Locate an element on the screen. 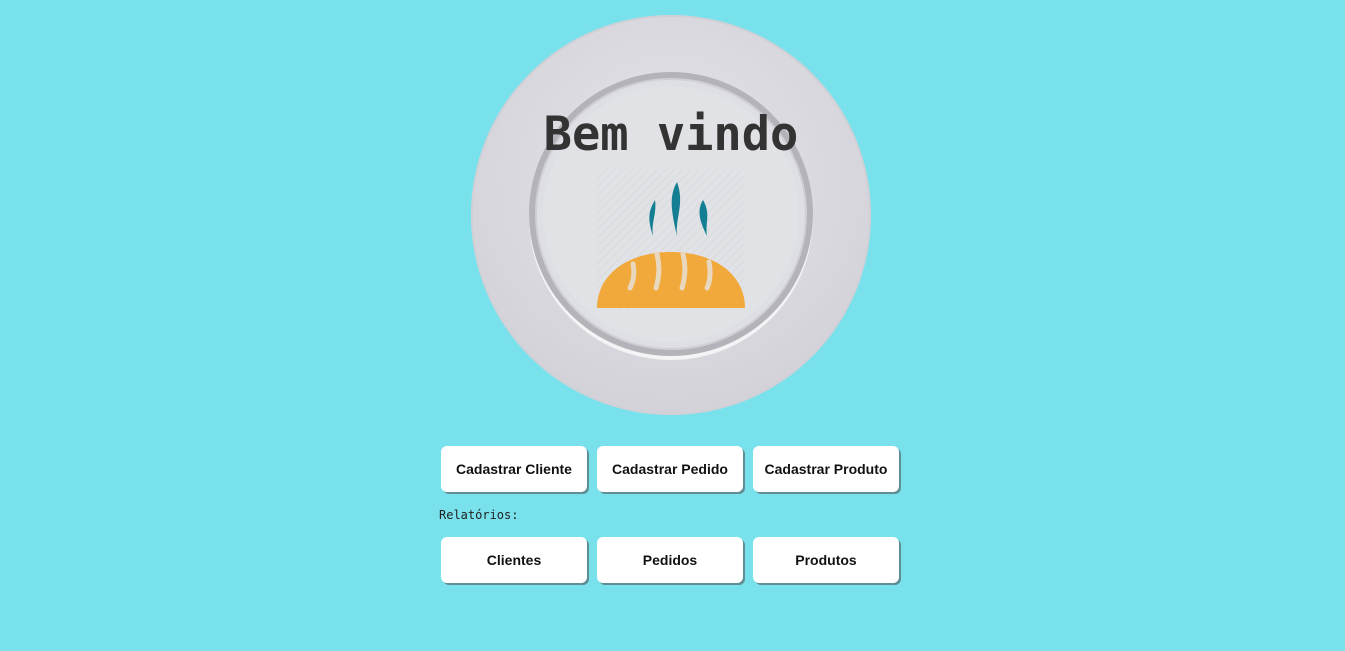 The width and height of the screenshot is (1345, 651). cadastrar-pedido-button: Cadastrar Pedido is located at coordinates (670, 469).